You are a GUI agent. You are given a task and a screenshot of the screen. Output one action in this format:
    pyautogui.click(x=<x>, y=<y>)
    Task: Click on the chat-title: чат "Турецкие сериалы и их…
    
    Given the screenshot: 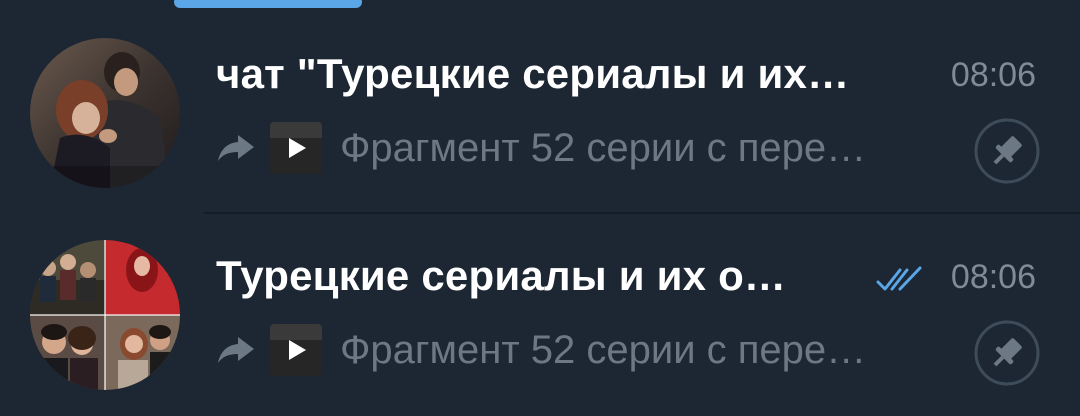 What is the action you would take?
    pyautogui.click(x=533, y=73)
    